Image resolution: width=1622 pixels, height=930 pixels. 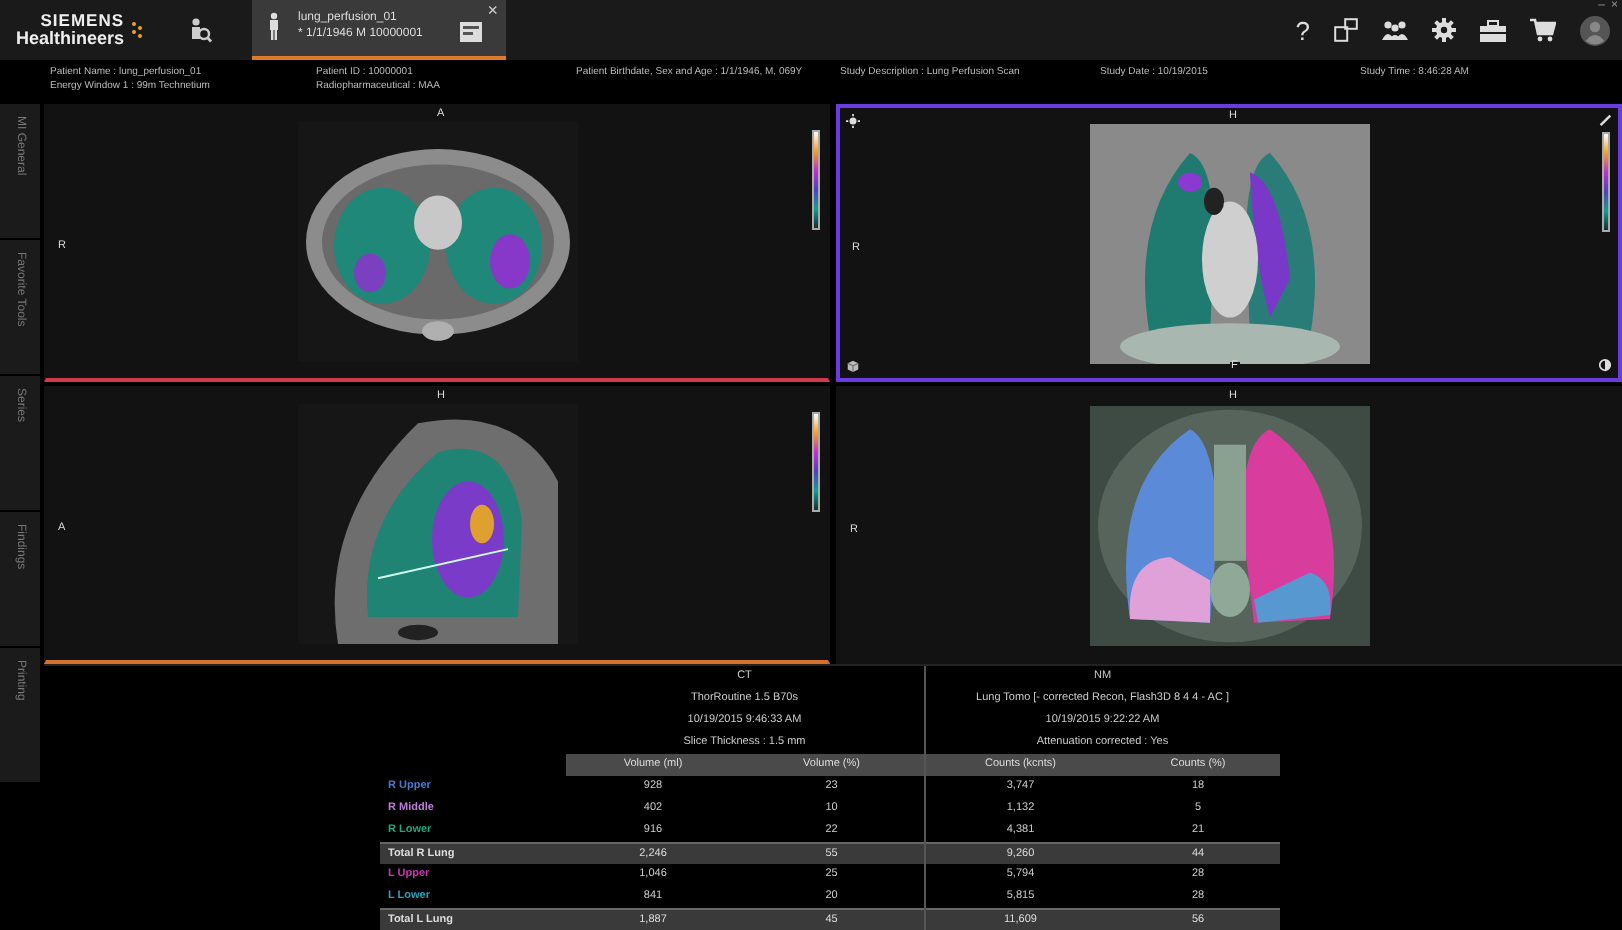 I want to click on avatar-icon, so click(x=1595, y=30).